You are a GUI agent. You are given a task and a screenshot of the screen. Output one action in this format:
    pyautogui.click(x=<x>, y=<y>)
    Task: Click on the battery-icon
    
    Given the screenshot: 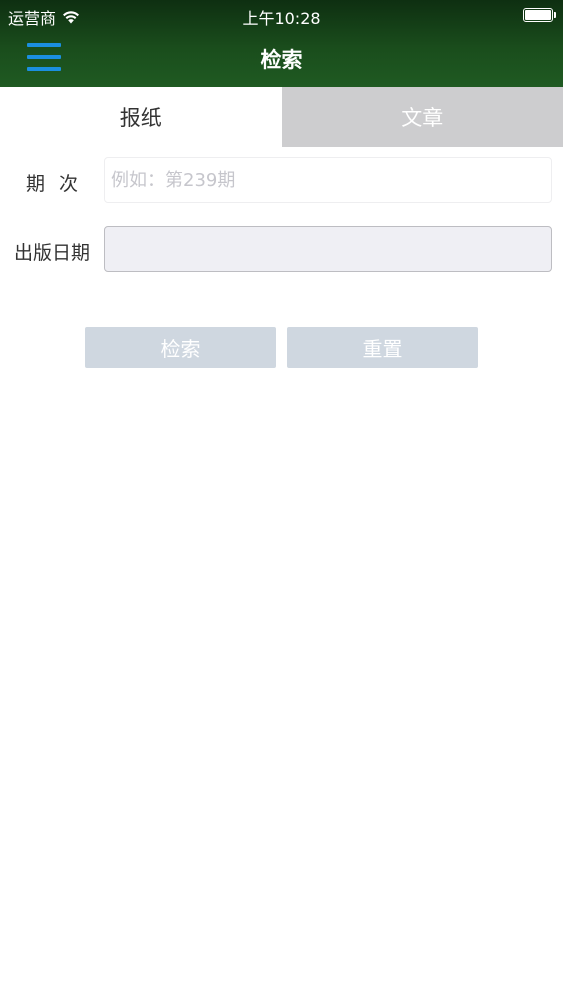 What is the action you would take?
    pyautogui.click(x=539, y=15)
    